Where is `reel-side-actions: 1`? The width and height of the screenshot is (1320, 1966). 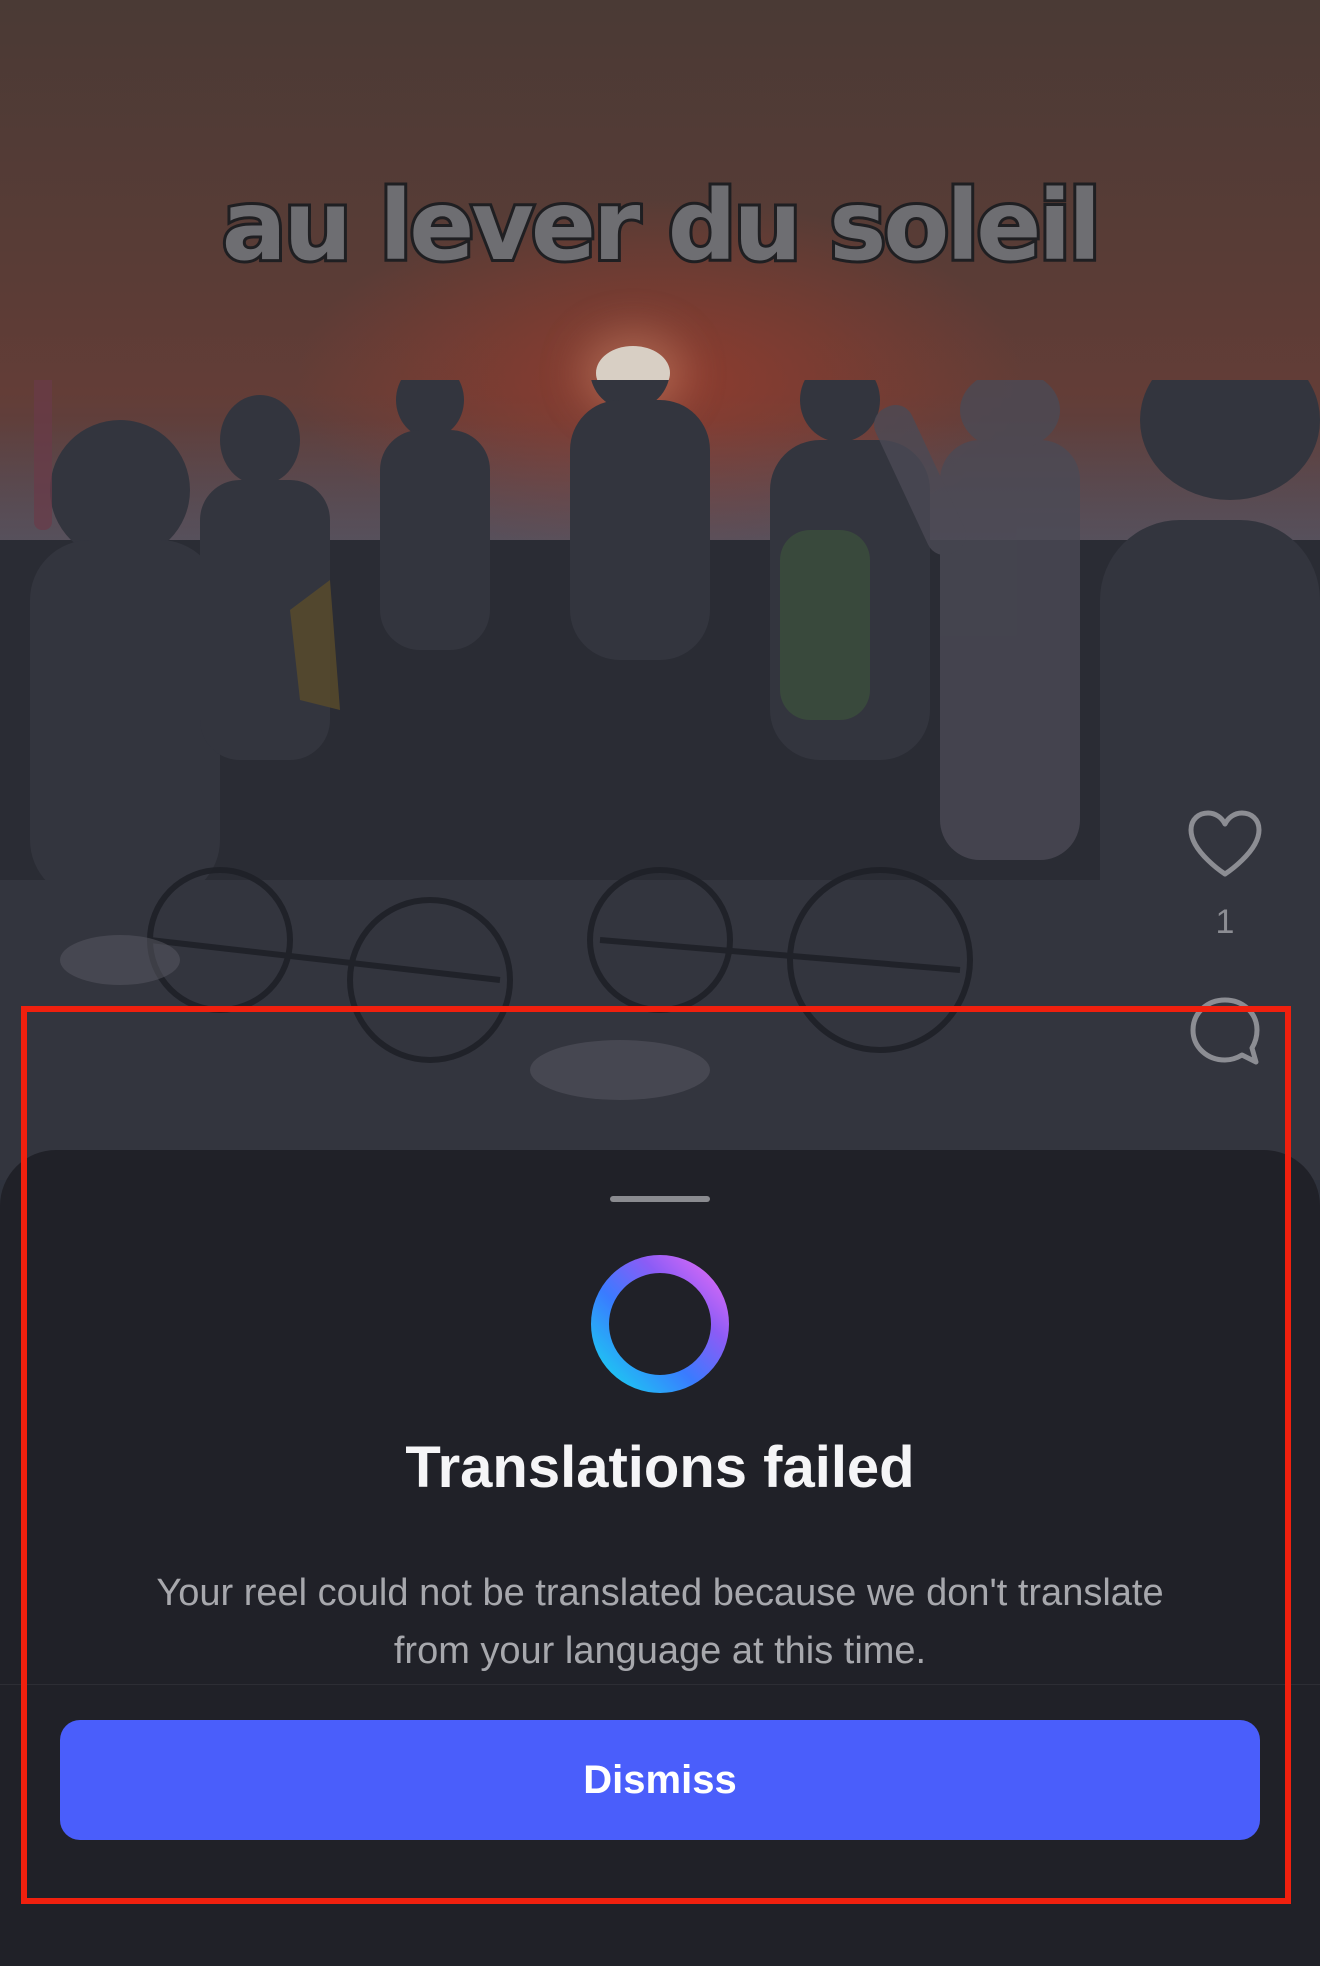 reel-side-actions: 1 is located at coordinates (1225, 940).